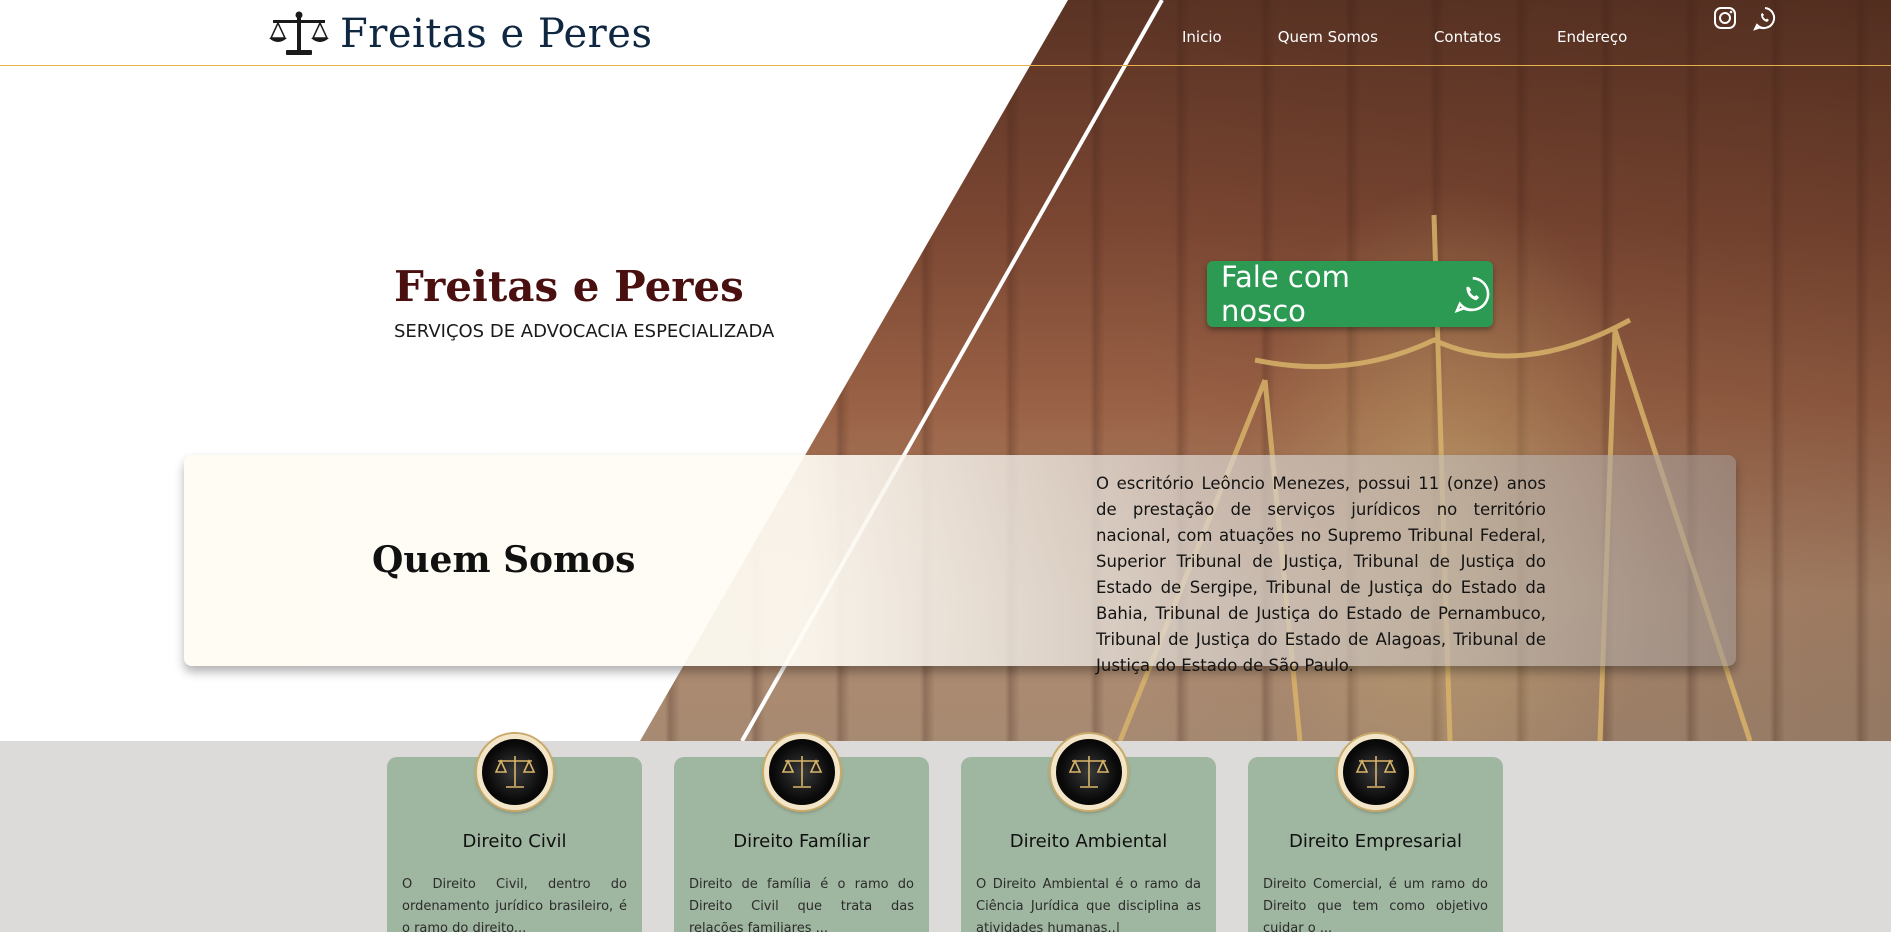  Describe the element at coordinates (1467, 37) in the screenshot. I see `nav-item-contatos: Contatos` at that location.